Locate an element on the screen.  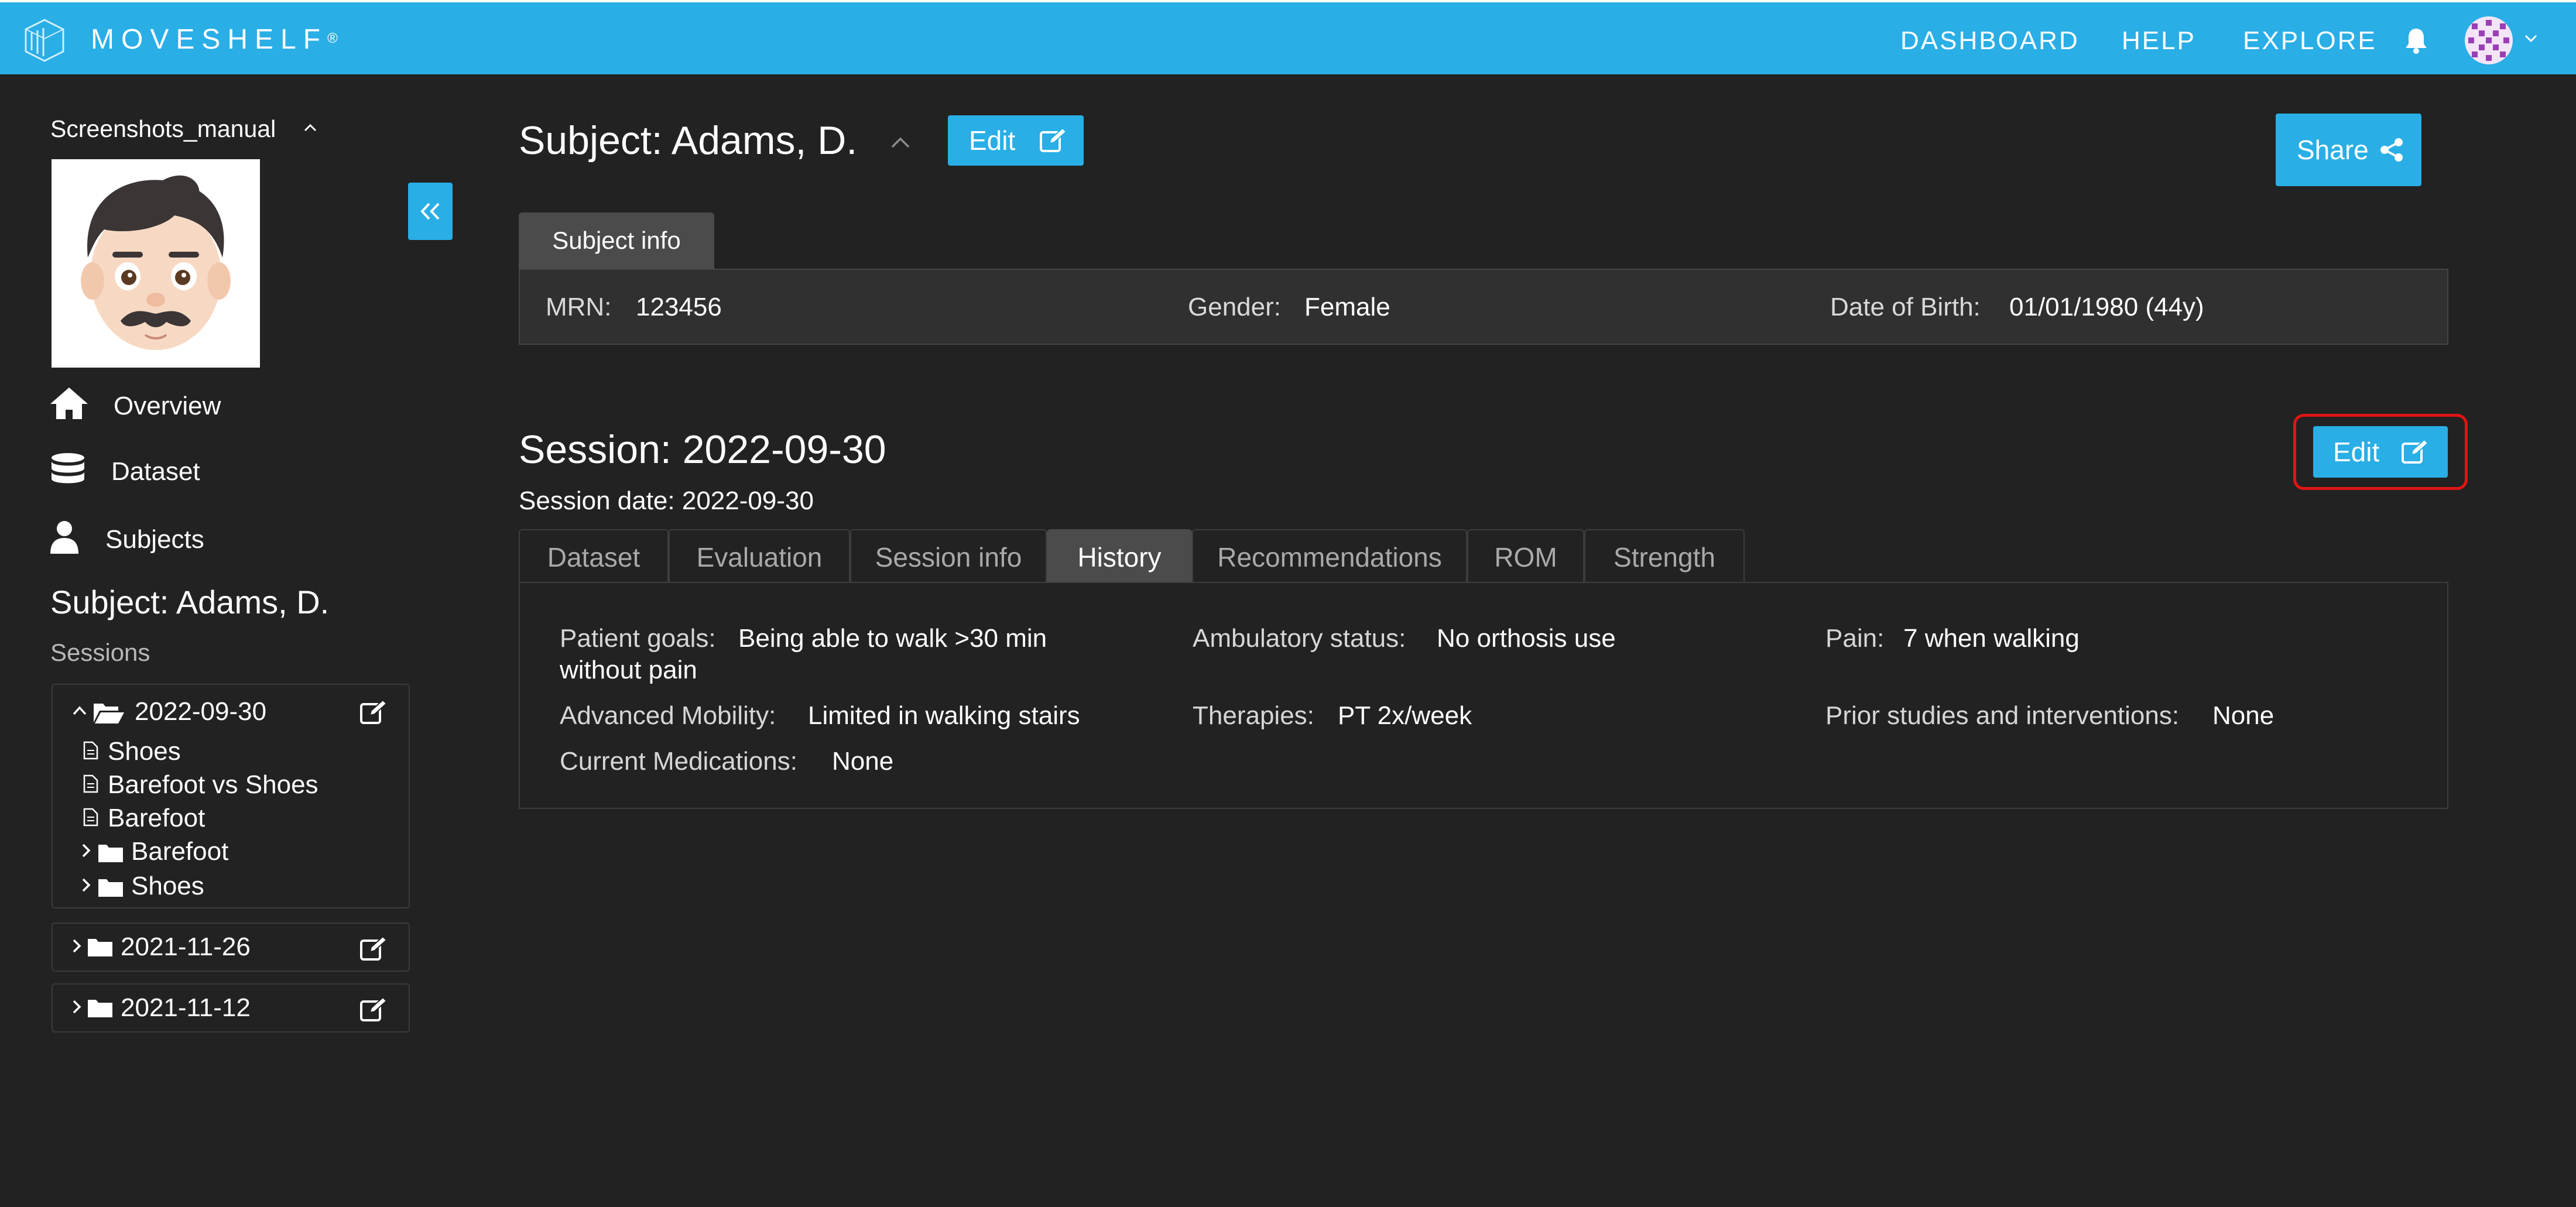
double-chevron-left-icon is located at coordinates (430, 211).